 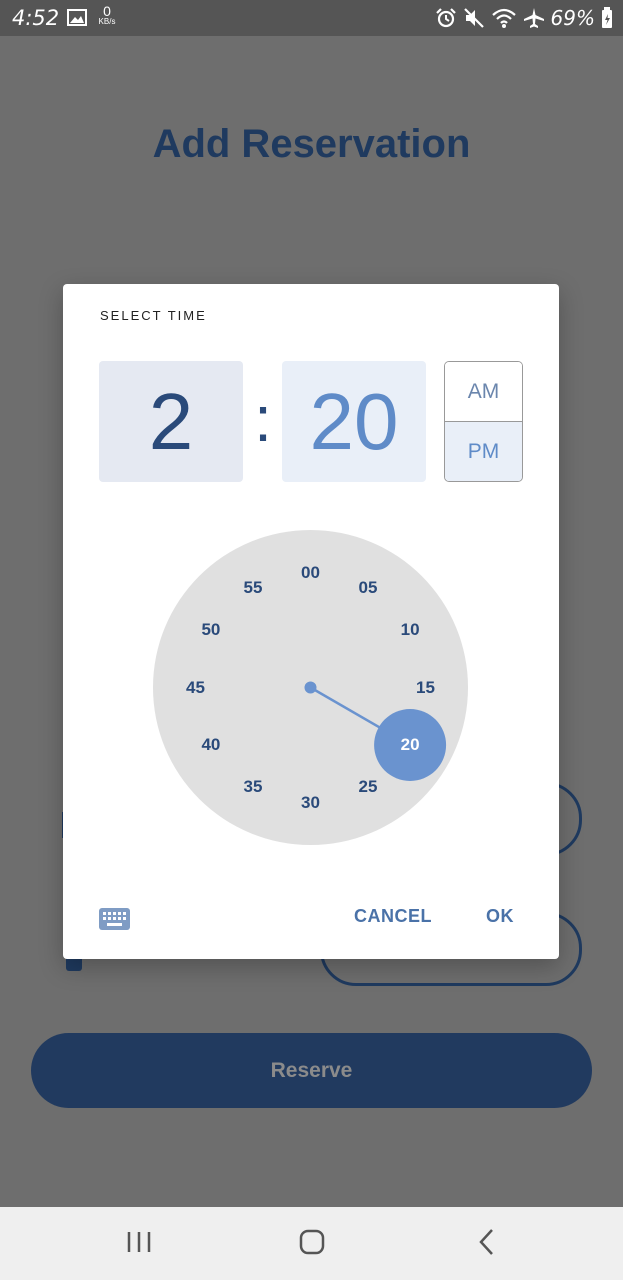 I want to click on status-icons: 69%, so click(x=524, y=18).